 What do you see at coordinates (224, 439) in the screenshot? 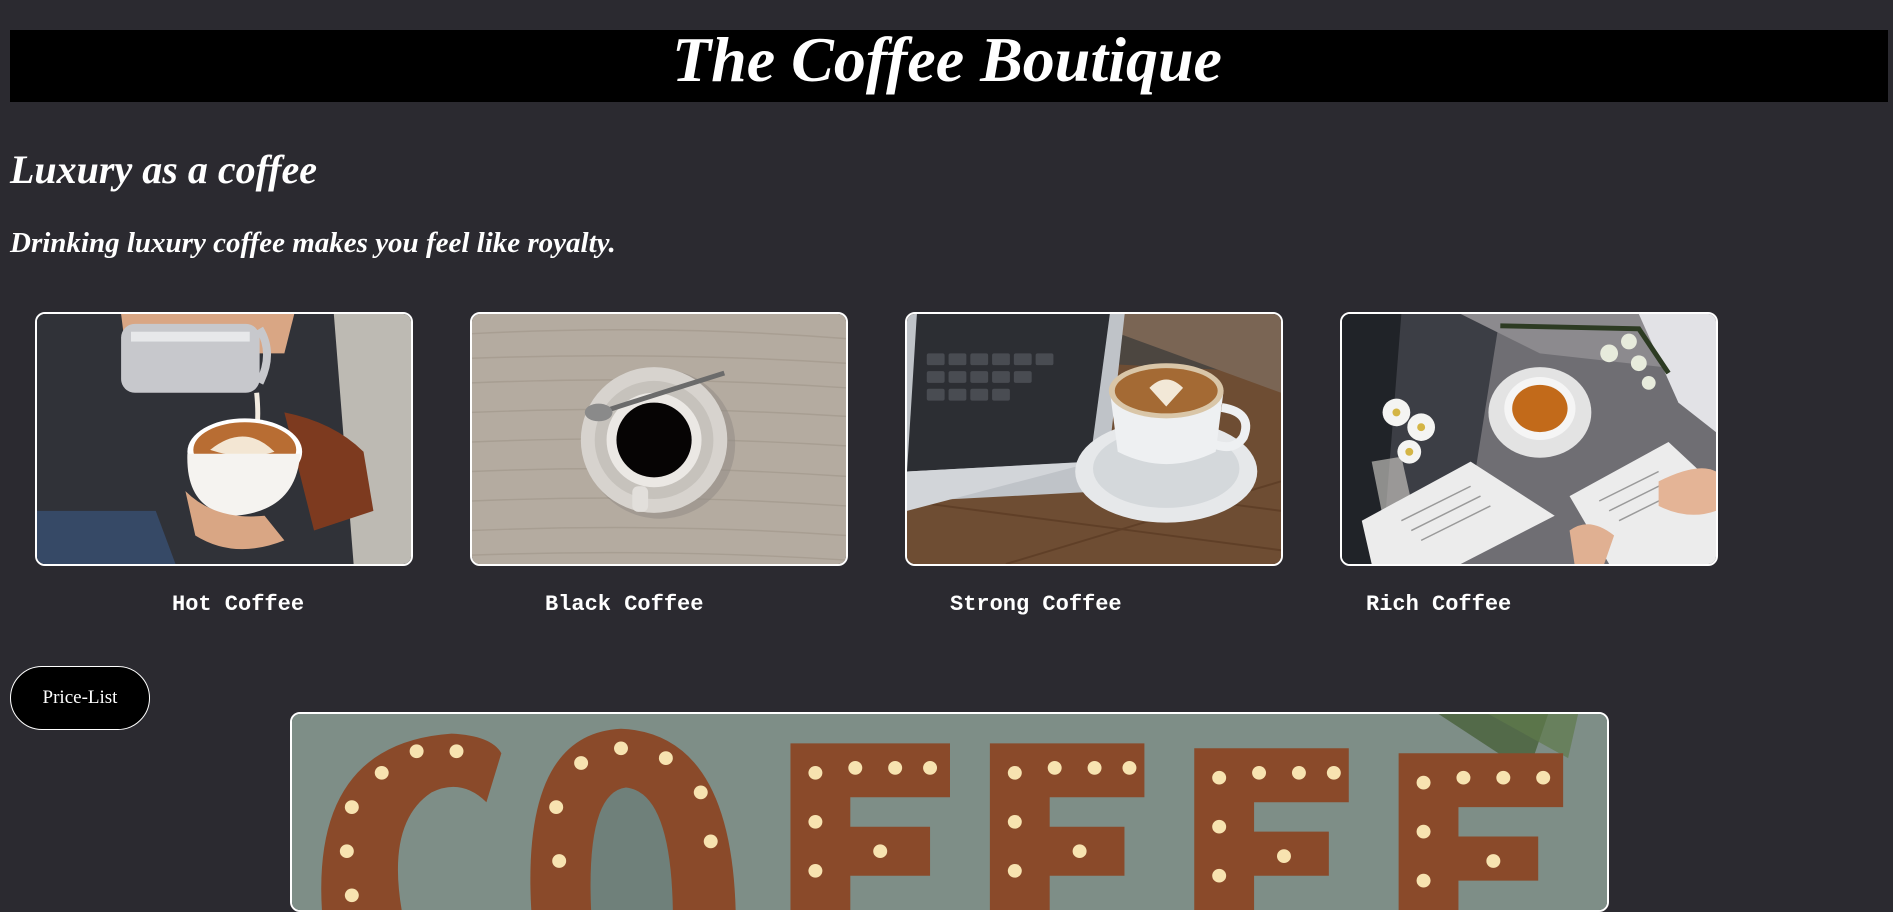
I see `hot-coffee-image` at bounding box center [224, 439].